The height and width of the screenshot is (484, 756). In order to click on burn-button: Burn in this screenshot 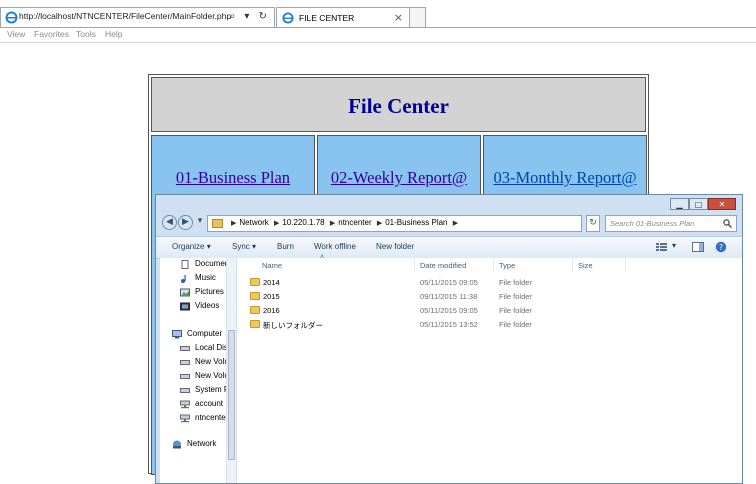, I will do `click(285, 246)`.